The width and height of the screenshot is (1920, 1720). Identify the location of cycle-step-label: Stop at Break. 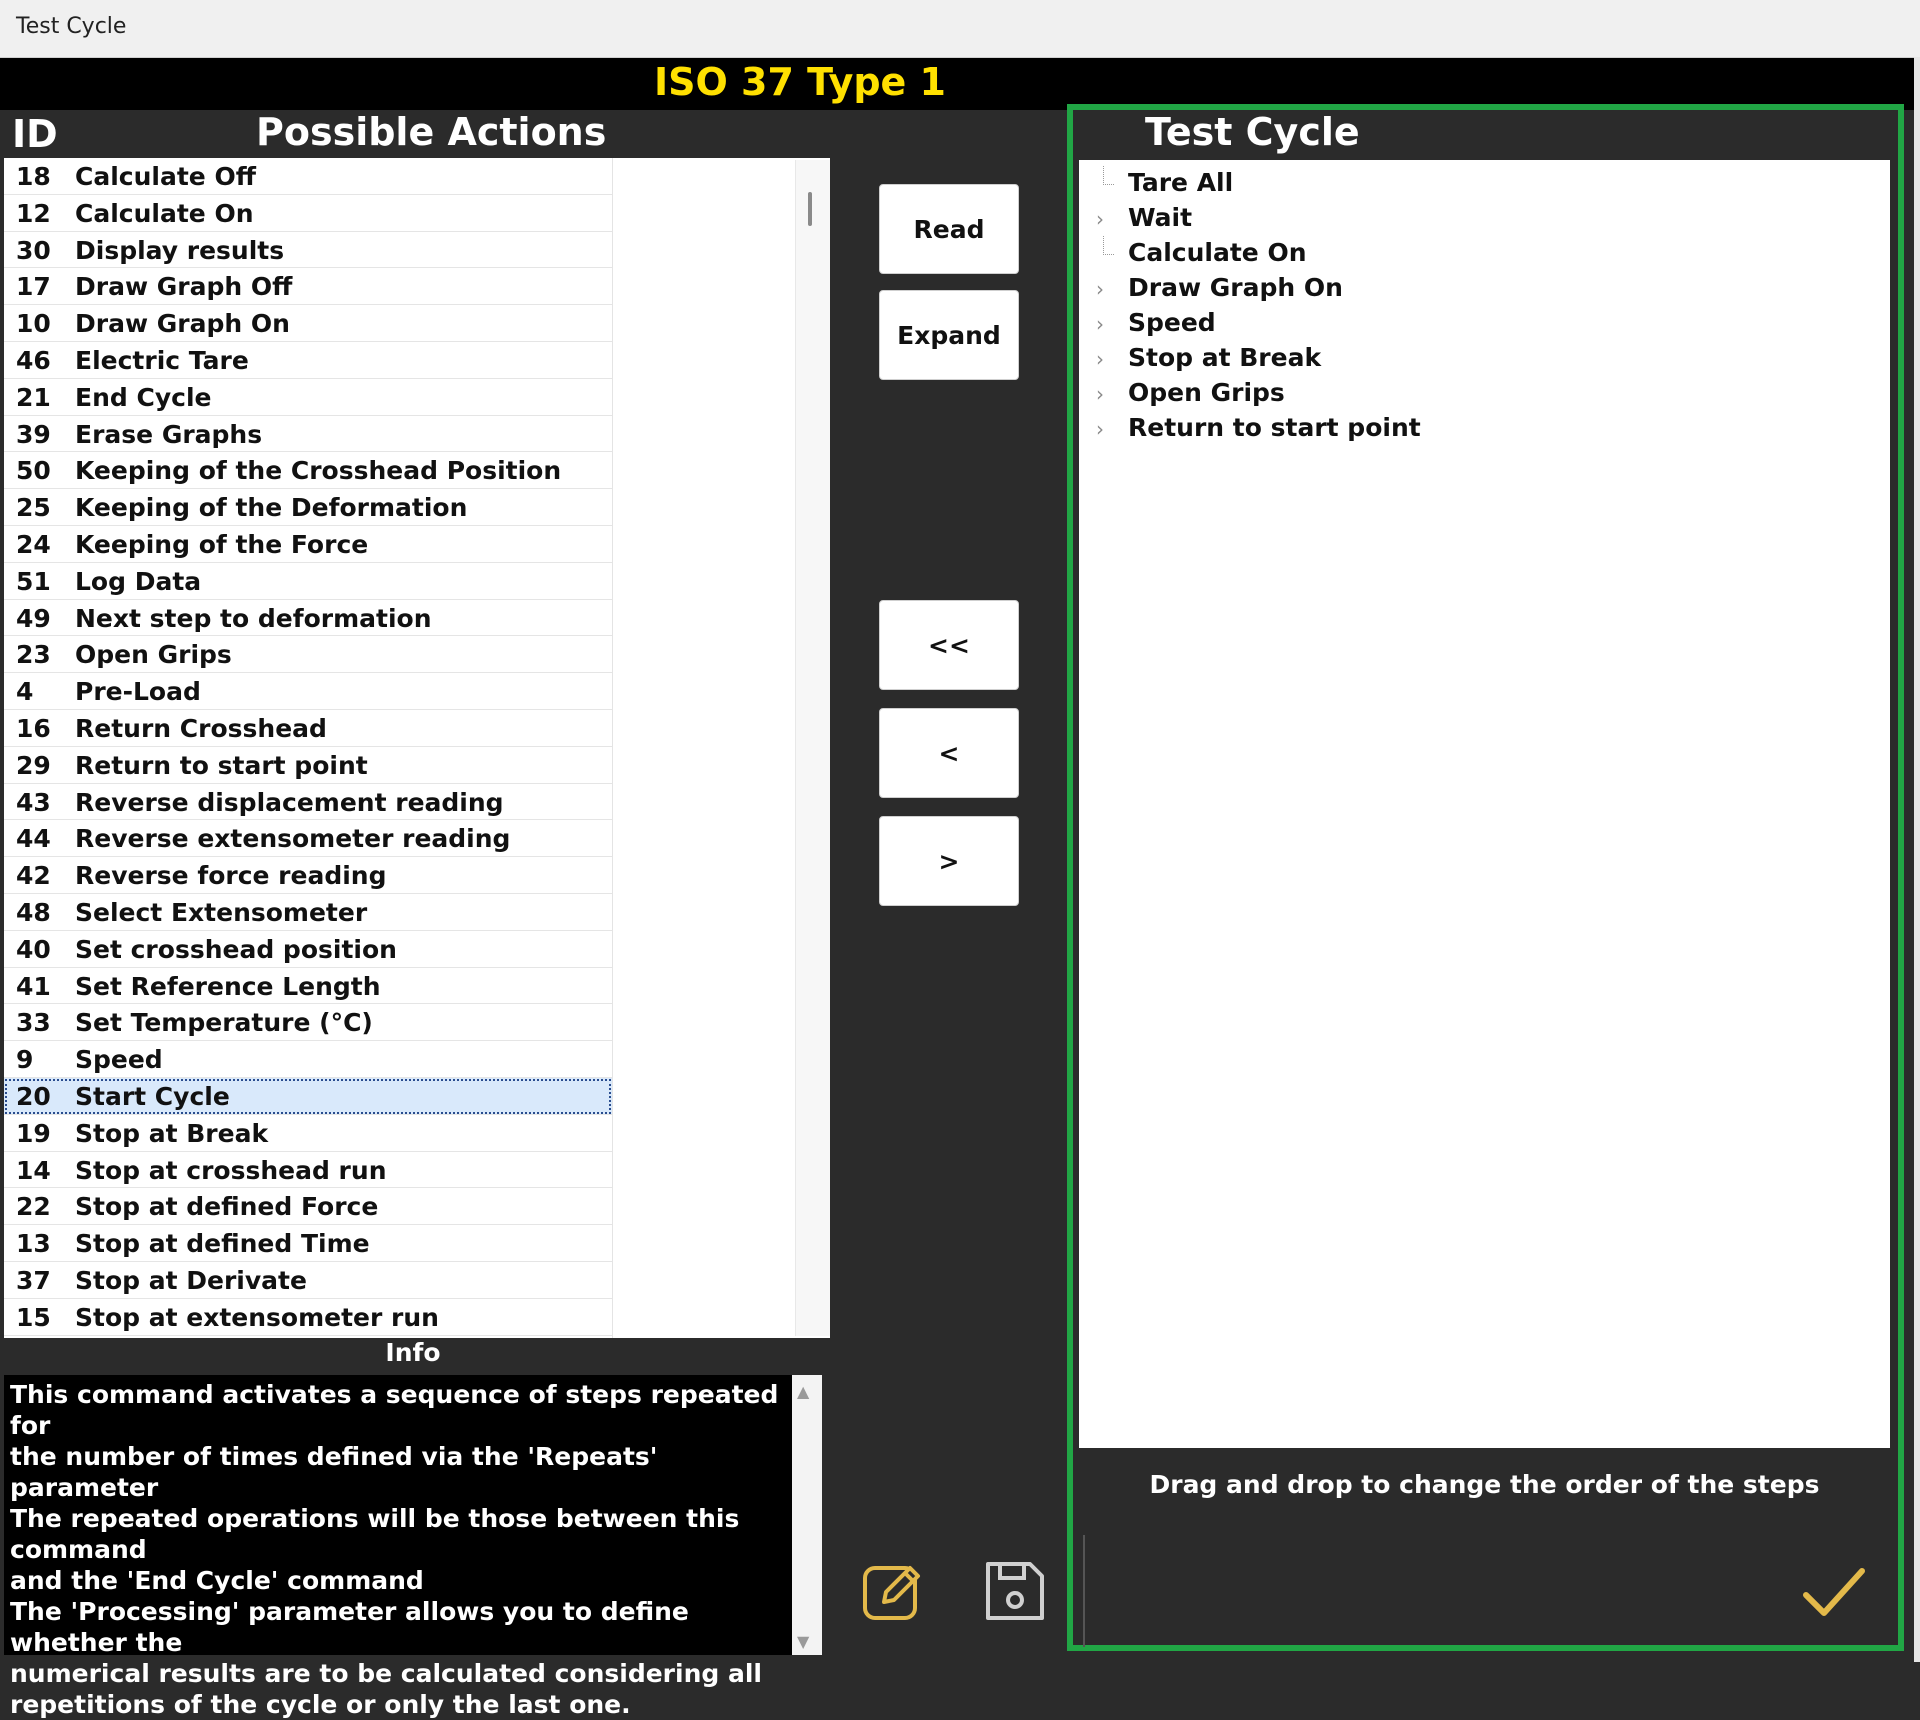
(1225, 357).